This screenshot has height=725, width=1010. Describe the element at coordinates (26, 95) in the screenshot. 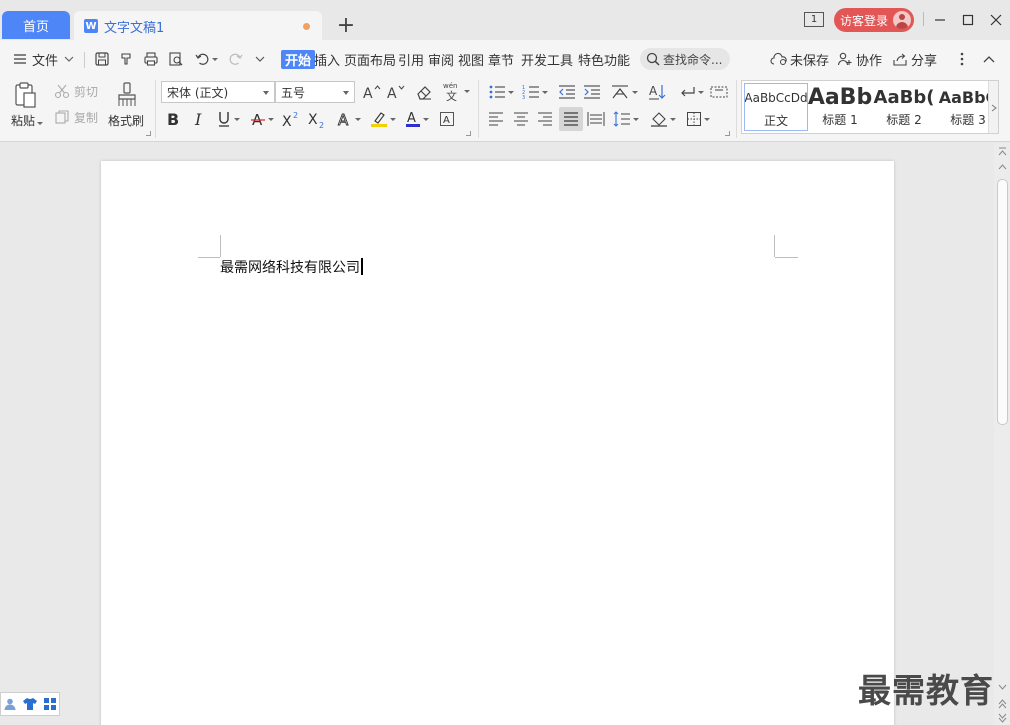

I see `paste-button` at that location.